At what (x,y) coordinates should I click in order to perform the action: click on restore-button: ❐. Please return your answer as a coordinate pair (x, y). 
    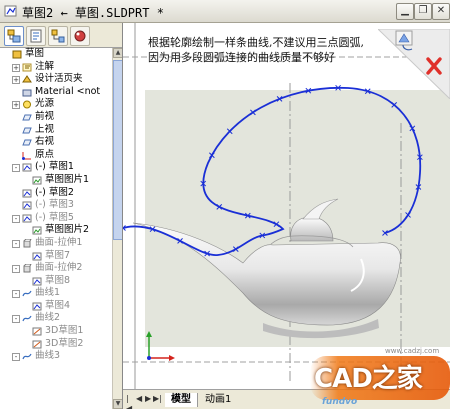
    Looking at the image, I should click on (423, 11).